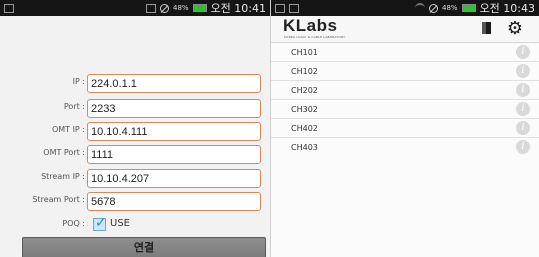  What do you see at coordinates (486, 28) in the screenshot?
I see `exit-door-icon` at bounding box center [486, 28].